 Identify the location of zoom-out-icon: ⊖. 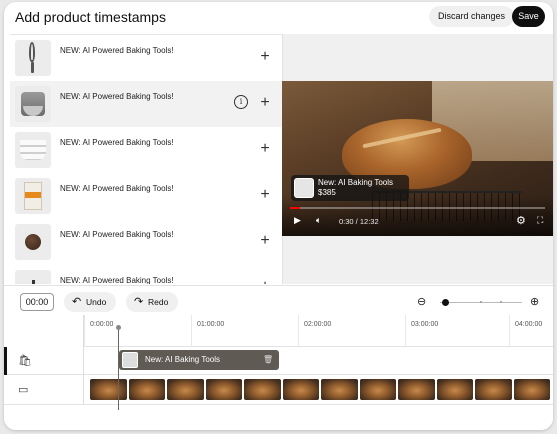
(421, 301).